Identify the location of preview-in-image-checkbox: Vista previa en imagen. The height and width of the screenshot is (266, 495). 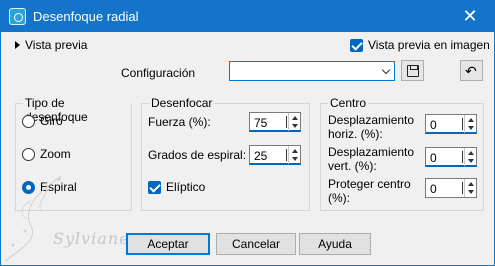
(420, 45).